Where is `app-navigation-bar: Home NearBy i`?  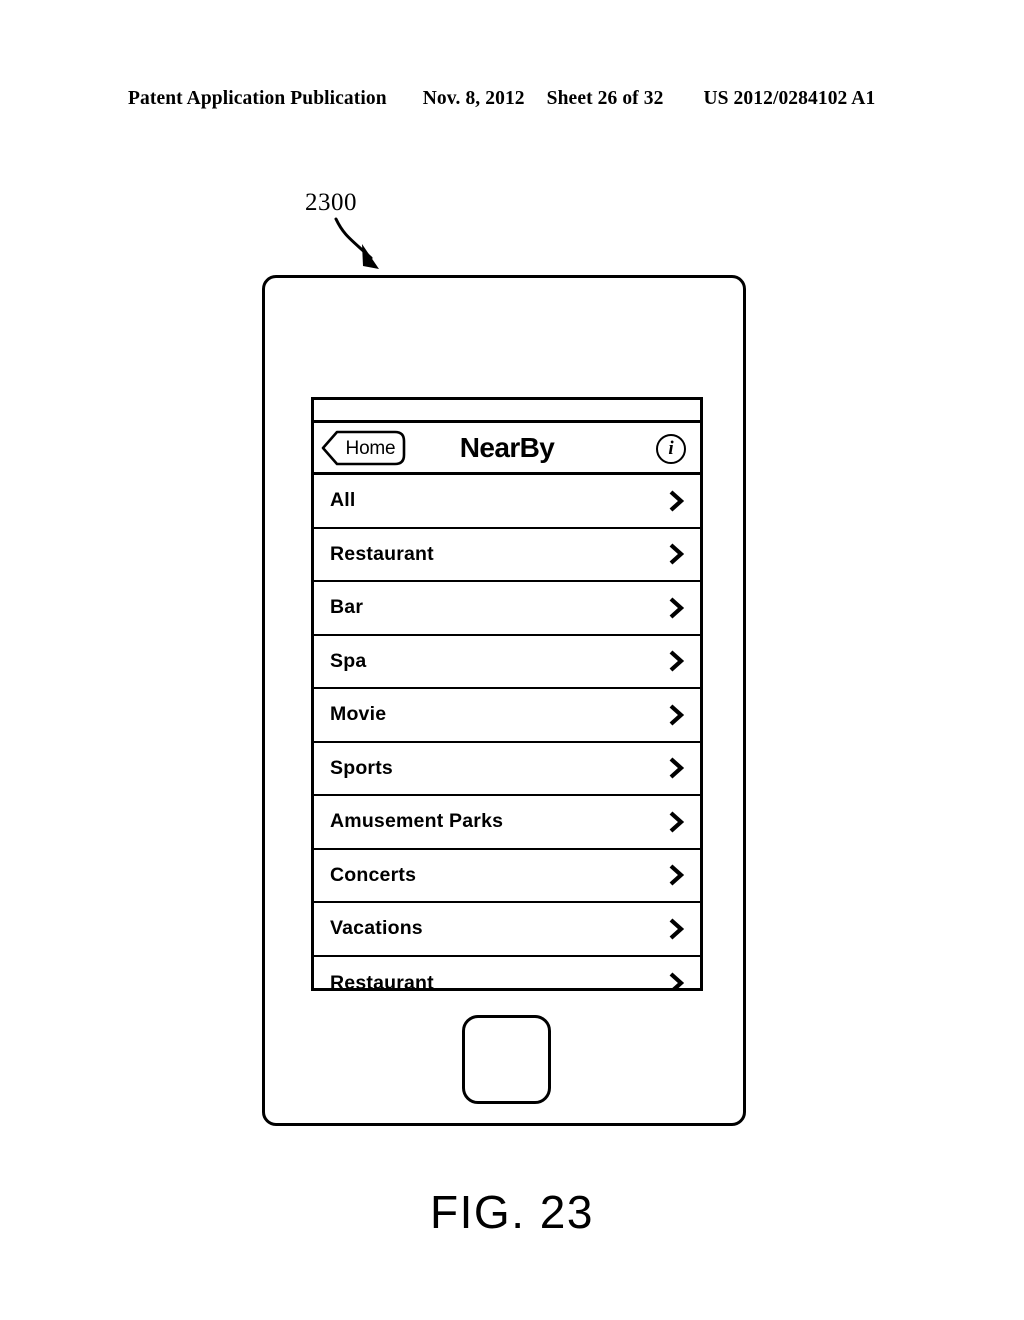
app-navigation-bar: Home NearBy i is located at coordinates (507, 449).